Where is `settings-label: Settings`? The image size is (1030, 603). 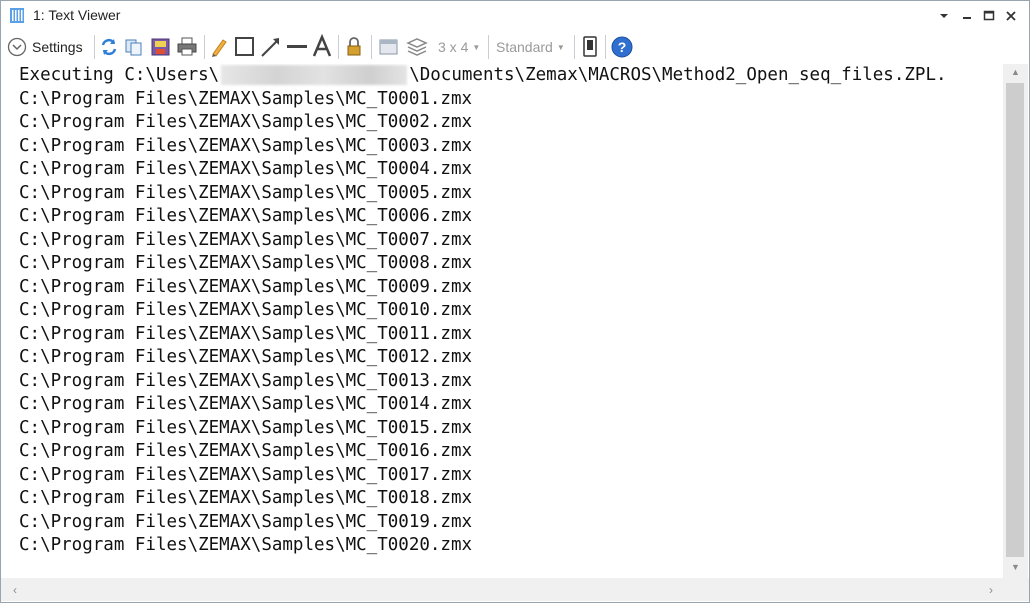 settings-label: Settings is located at coordinates (57, 47).